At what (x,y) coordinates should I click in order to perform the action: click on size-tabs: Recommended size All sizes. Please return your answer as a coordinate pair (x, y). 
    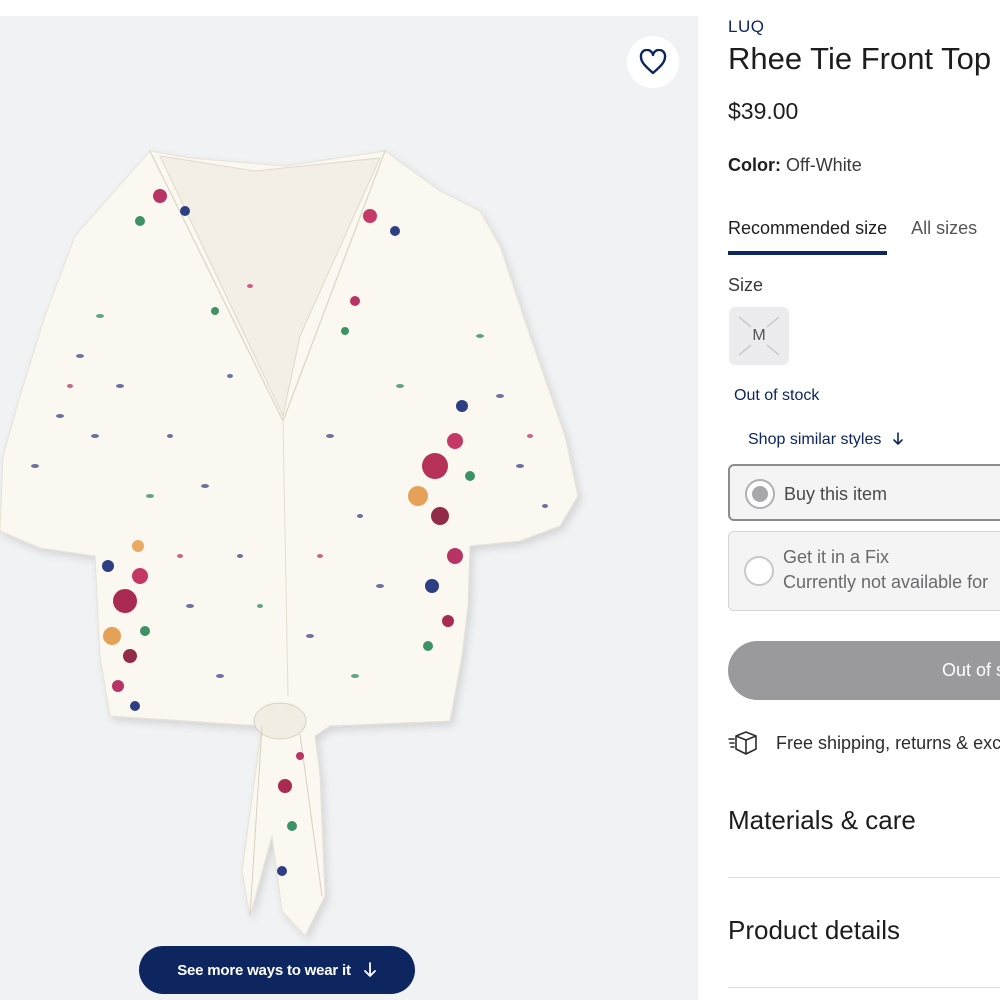
    Looking at the image, I should click on (852, 236).